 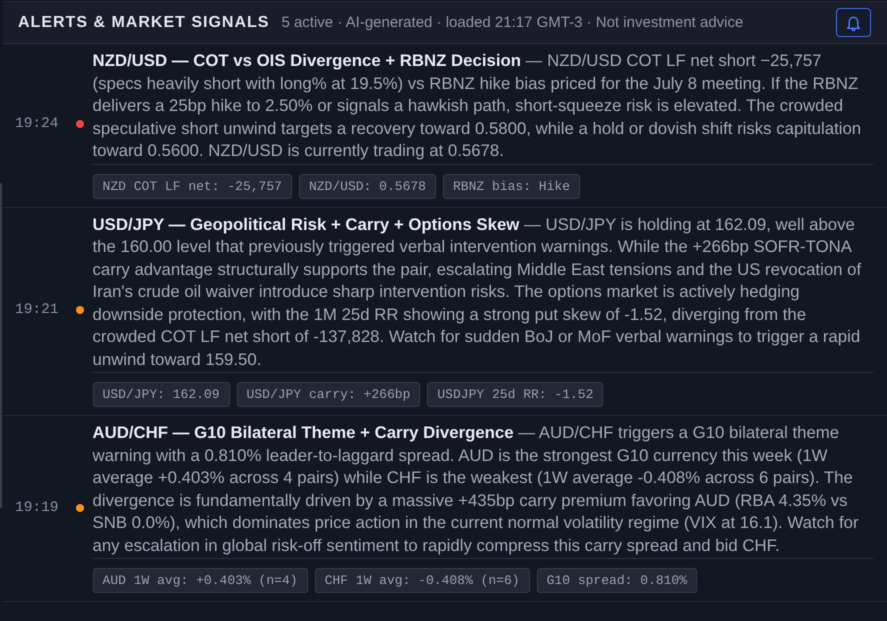 I want to click on metric-tag: CHF 1W avg: -0.408% (n=6), so click(x=422, y=580).